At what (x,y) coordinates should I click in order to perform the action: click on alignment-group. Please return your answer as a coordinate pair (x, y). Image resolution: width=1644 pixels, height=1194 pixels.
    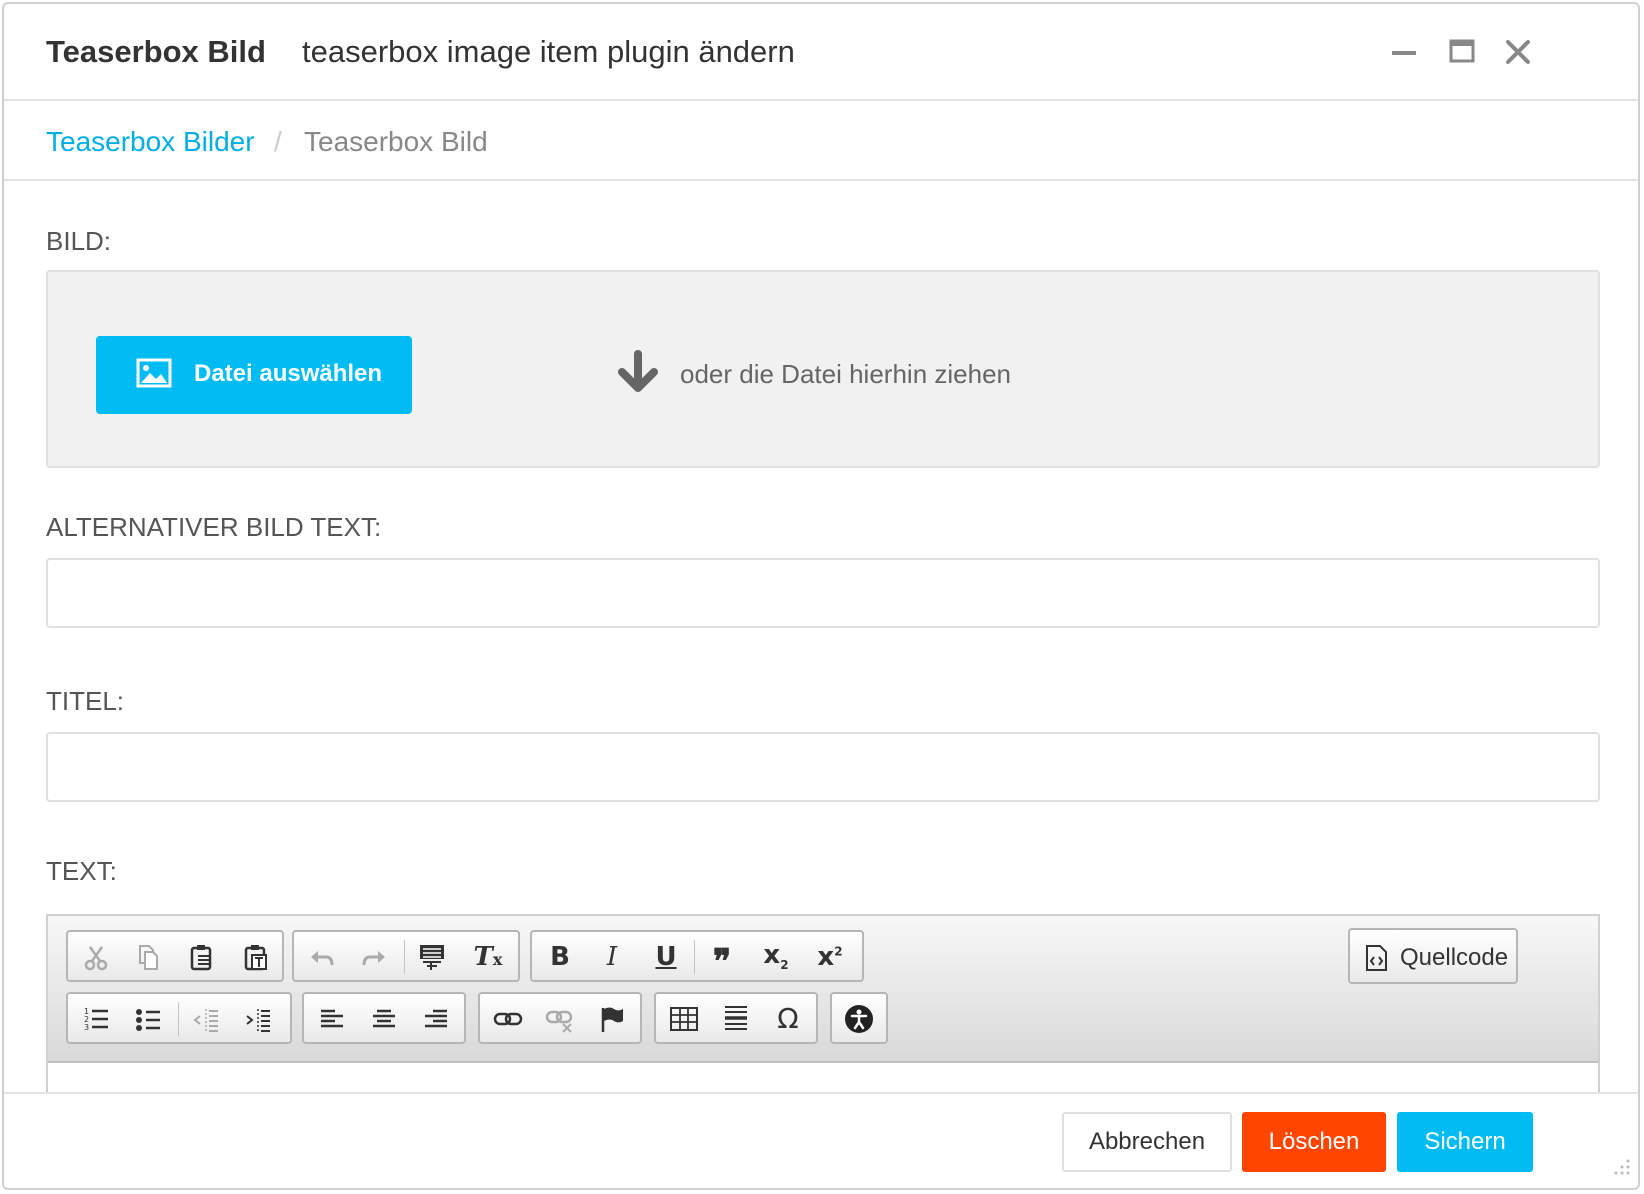
    Looking at the image, I should click on (384, 1018).